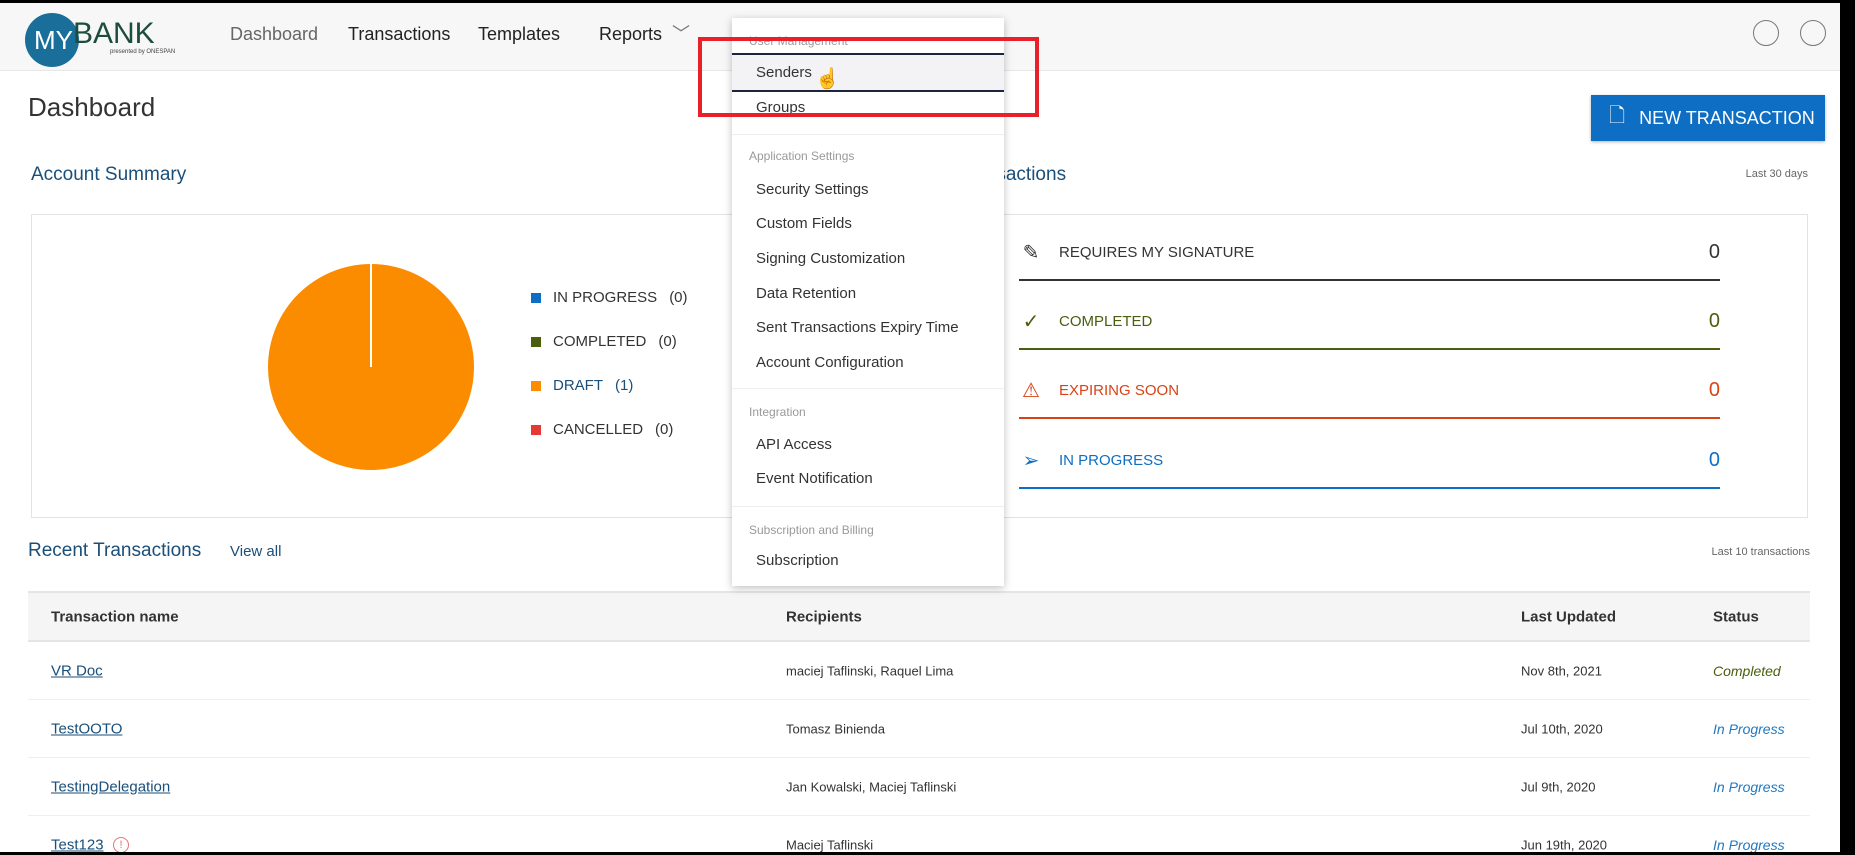 The height and width of the screenshot is (855, 1855). What do you see at coordinates (824, 616) in the screenshot?
I see `col-header: Recipients` at bounding box center [824, 616].